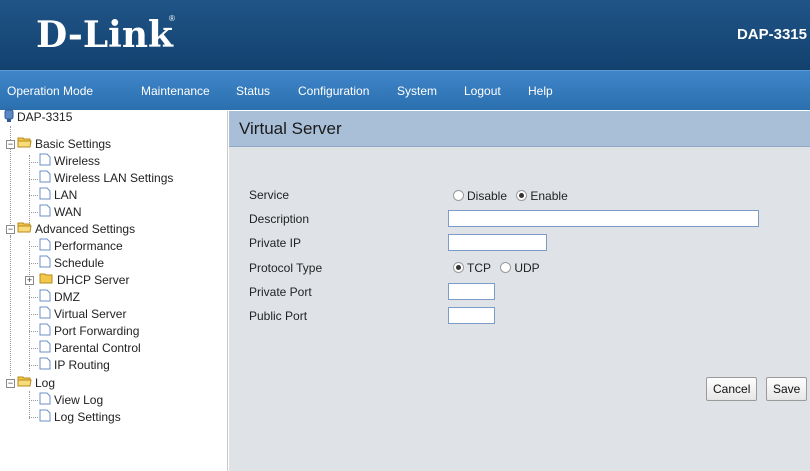 Image resolution: width=810 pixels, height=471 pixels. What do you see at coordinates (87, 417) in the screenshot?
I see `tree-item-log-settings-label: Log Settings` at bounding box center [87, 417].